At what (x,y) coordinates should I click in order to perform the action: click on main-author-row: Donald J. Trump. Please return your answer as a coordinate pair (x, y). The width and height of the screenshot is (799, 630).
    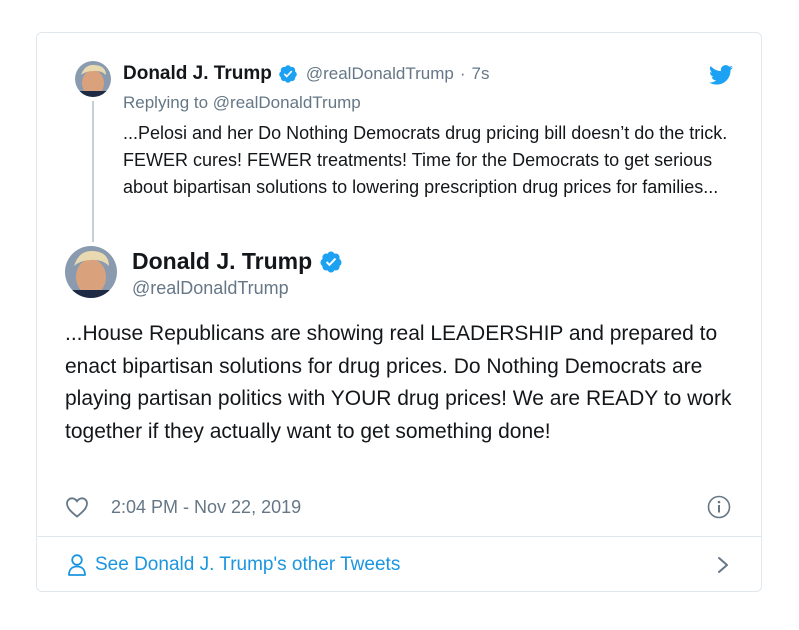
    Looking at the image, I should click on (237, 261).